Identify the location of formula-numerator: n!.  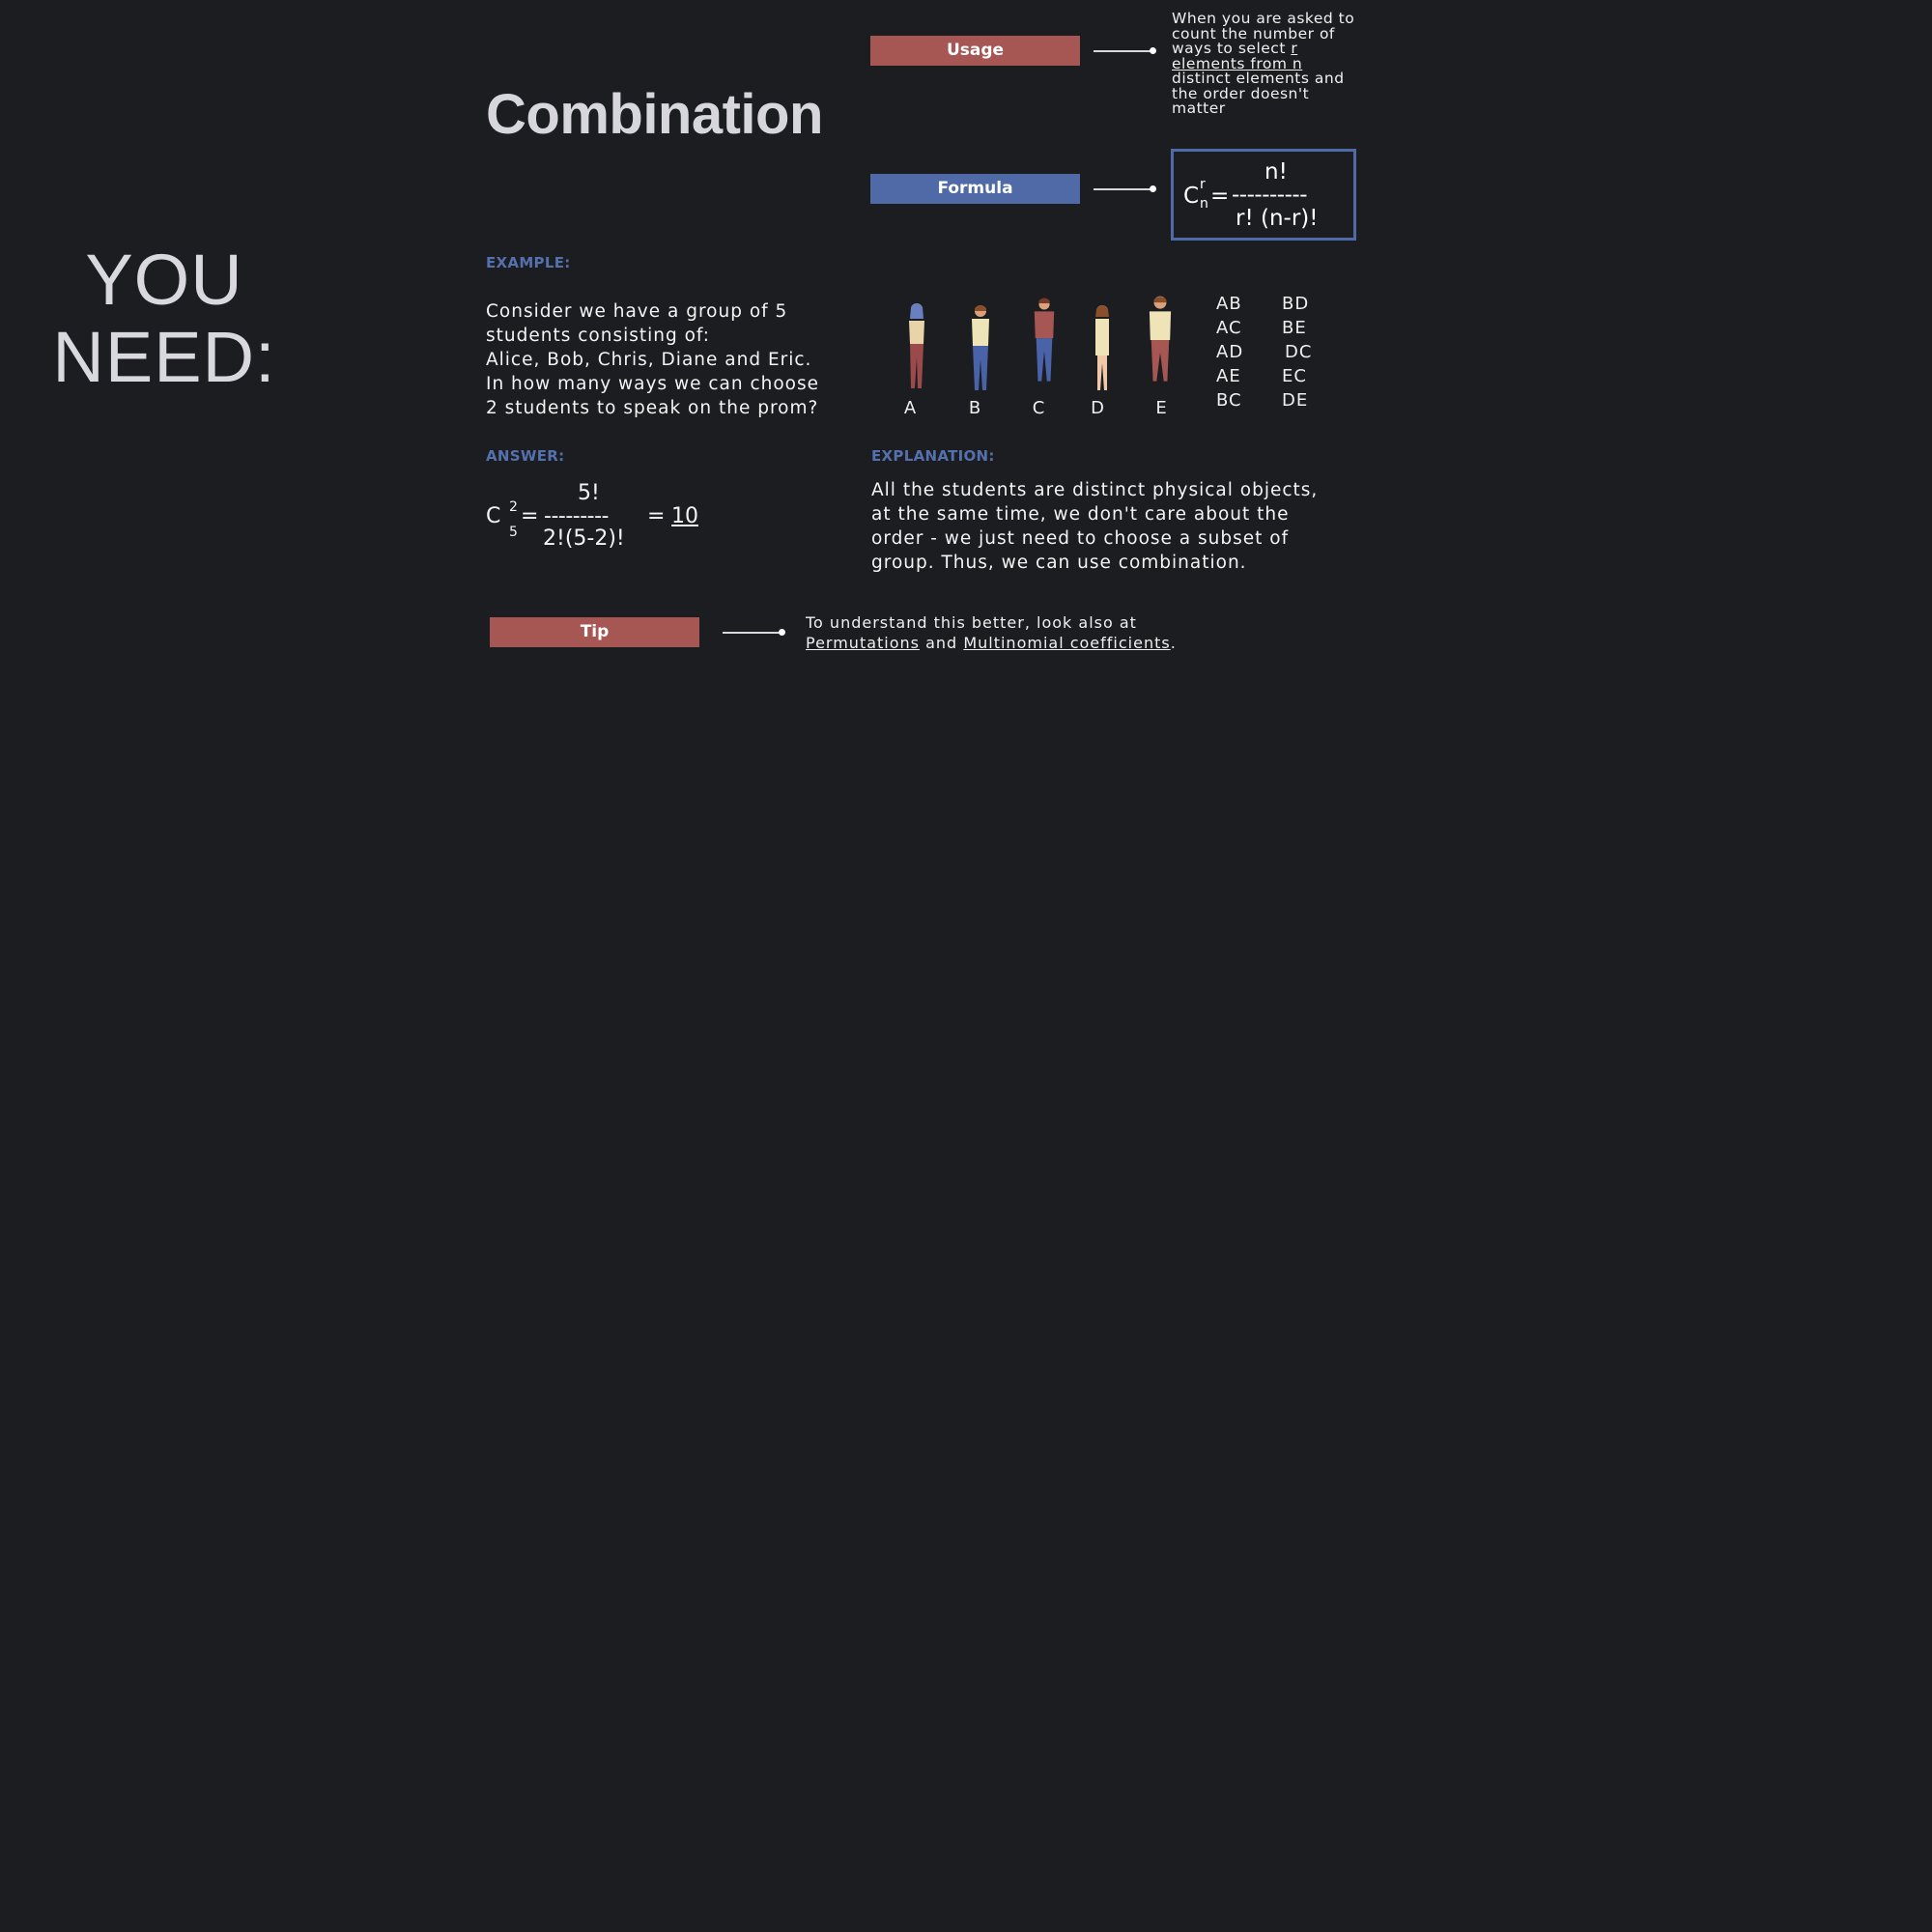
(1276, 172).